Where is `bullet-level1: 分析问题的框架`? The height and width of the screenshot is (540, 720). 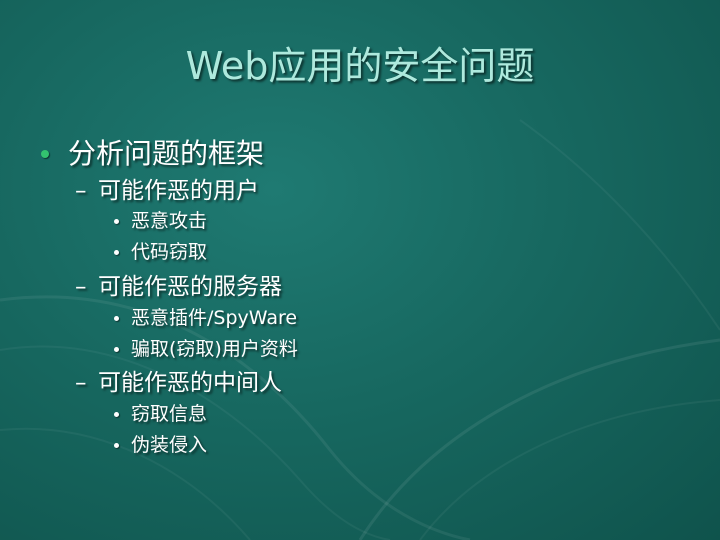 bullet-level1: 分析问题的框架 is located at coordinates (166, 153).